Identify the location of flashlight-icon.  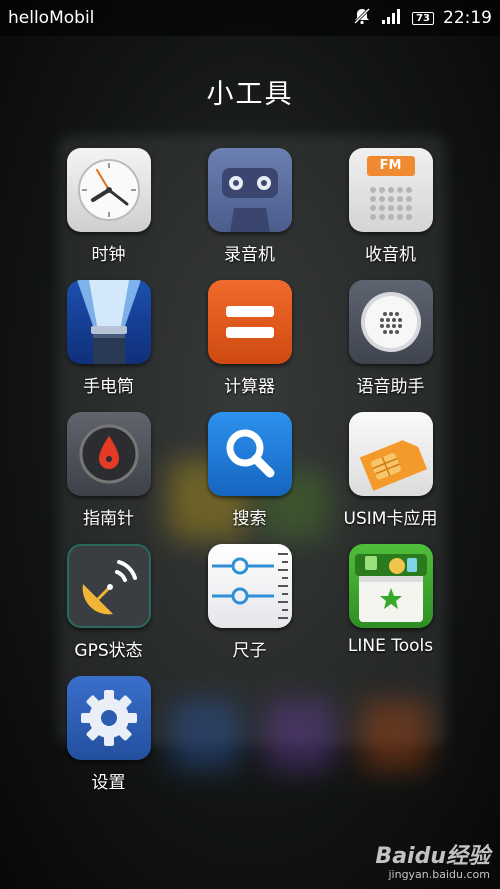
(108, 322).